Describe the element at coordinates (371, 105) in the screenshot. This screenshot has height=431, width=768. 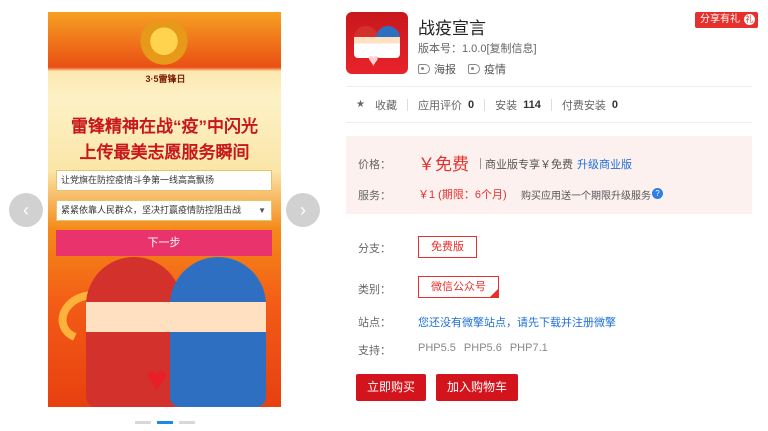
I see `favorite-button: ★ 收藏` at that location.